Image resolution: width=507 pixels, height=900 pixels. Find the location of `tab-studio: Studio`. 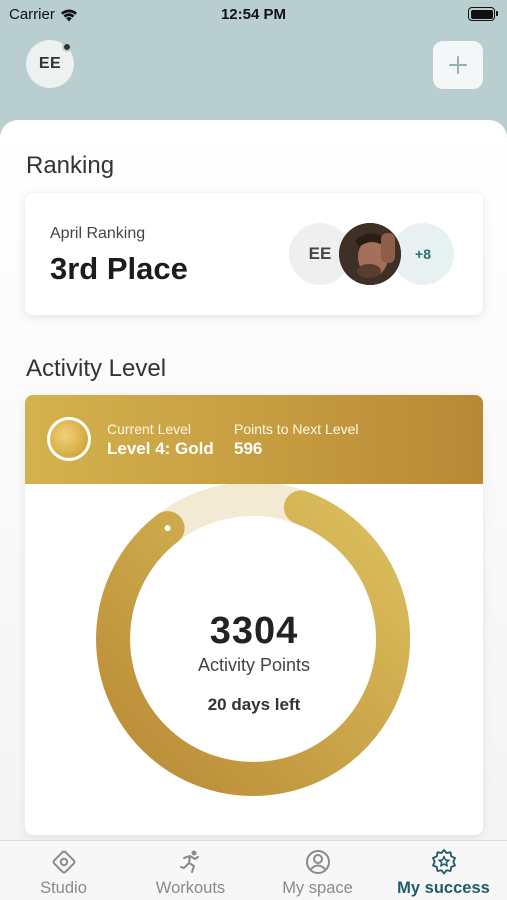

tab-studio: Studio is located at coordinates (63, 870).